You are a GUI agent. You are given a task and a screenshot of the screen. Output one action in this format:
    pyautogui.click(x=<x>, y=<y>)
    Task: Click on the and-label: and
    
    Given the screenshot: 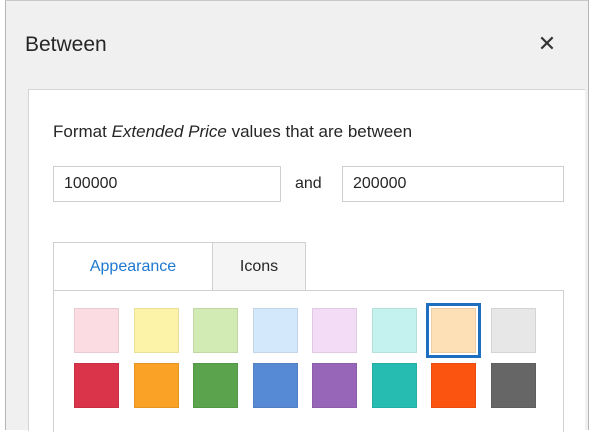 What is the action you would take?
    pyautogui.click(x=308, y=183)
    